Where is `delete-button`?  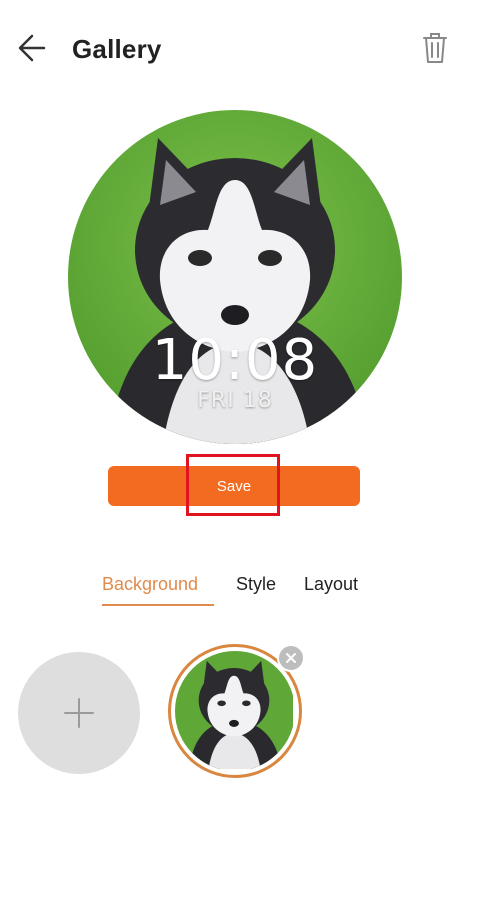
delete-button is located at coordinates (435, 48).